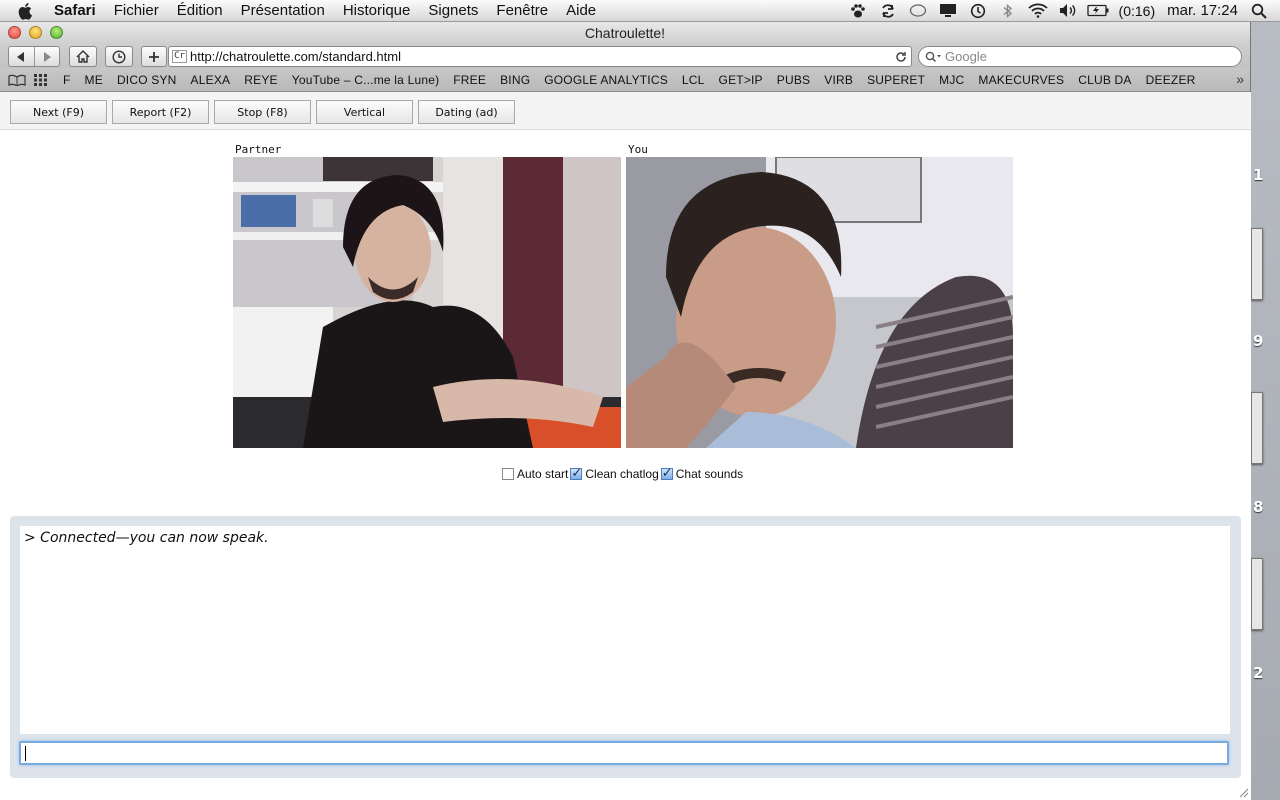 The image size is (1280, 800). I want to click on home-button, so click(83, 56).